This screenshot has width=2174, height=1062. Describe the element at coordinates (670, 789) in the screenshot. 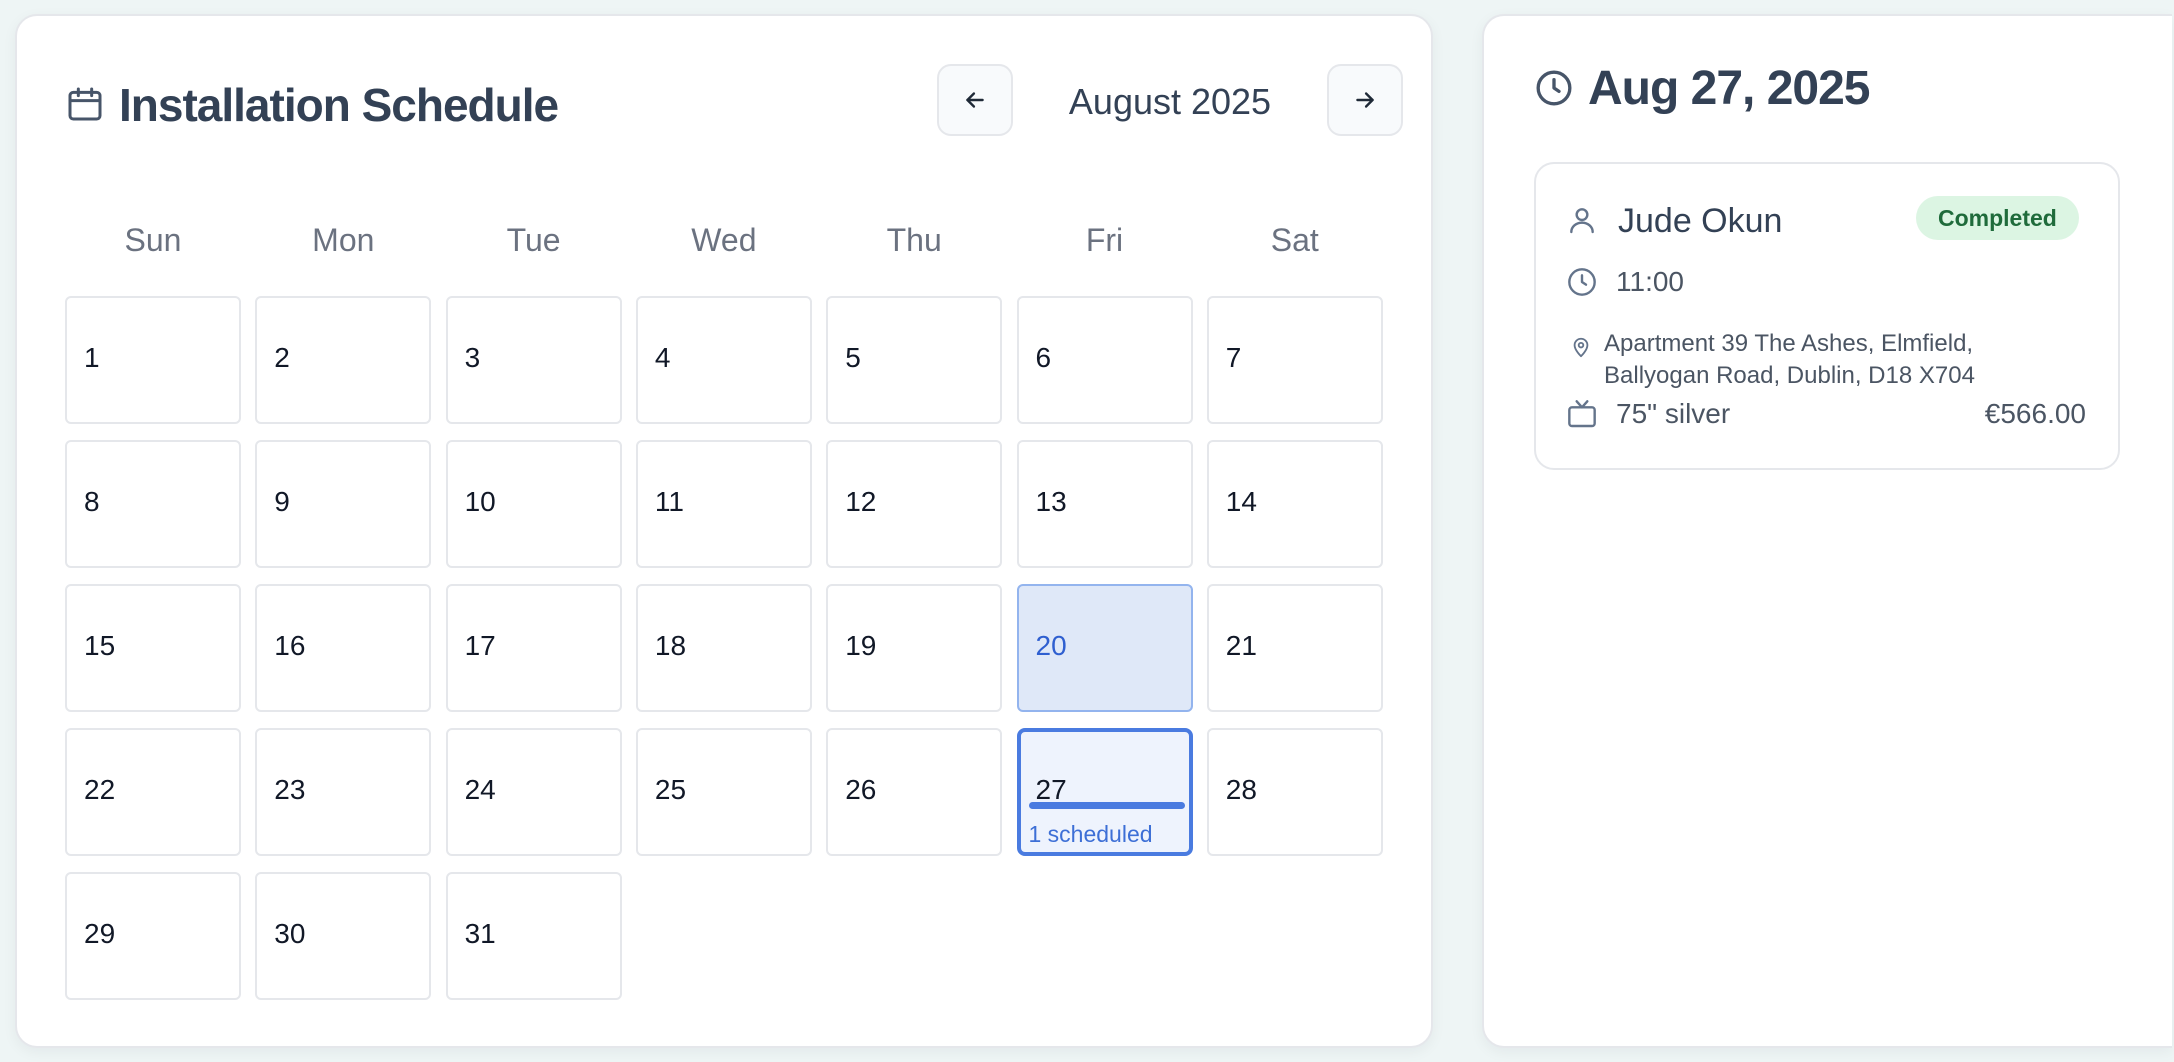

I see `day-number: 25` at that location.